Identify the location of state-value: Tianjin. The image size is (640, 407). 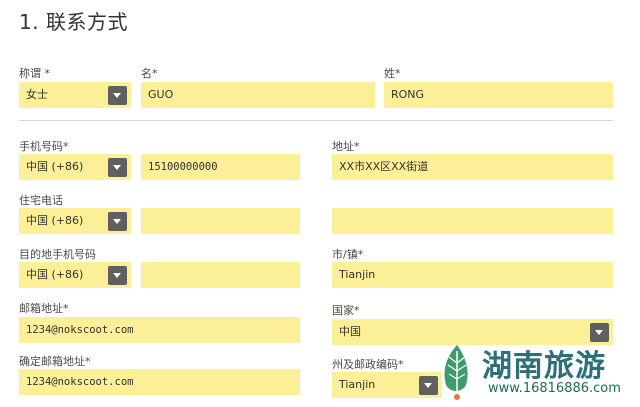
(357, 384).